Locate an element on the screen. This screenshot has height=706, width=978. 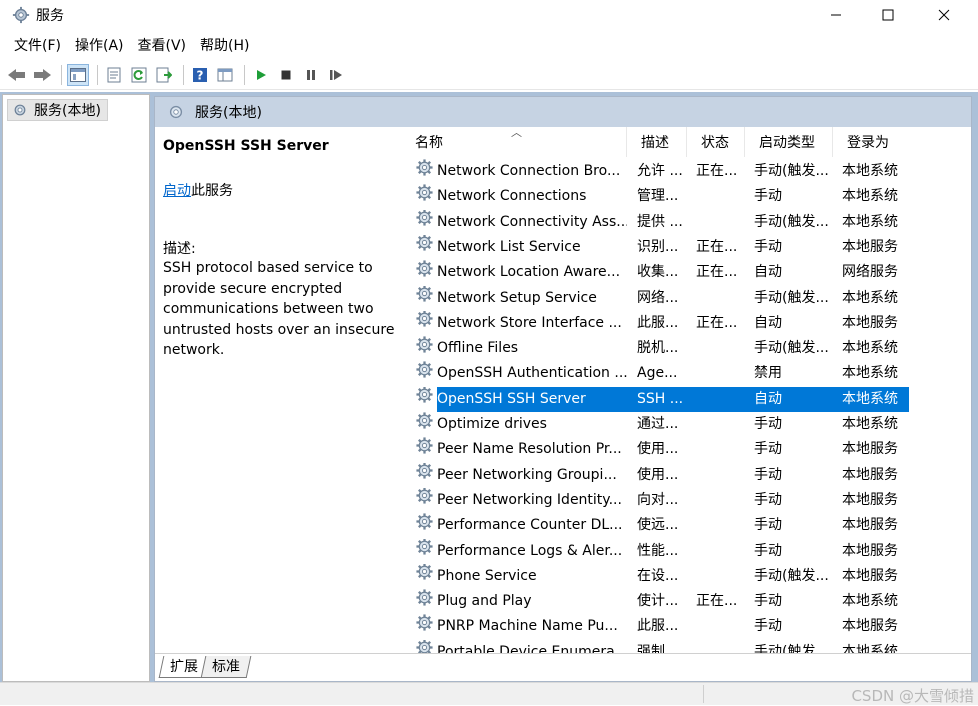
column-header-name: 名称 ︿ is located at coordinates (514, 142).